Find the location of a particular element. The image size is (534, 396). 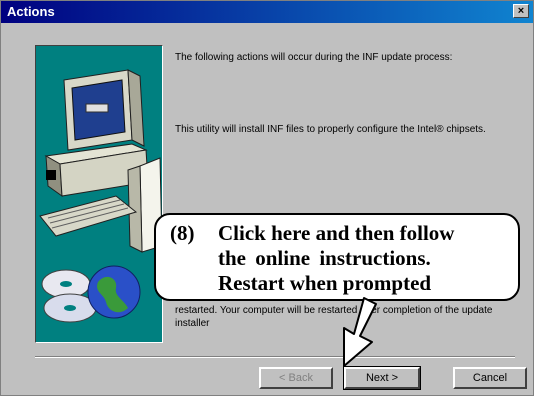

separator is located at coordinates (275, 357).